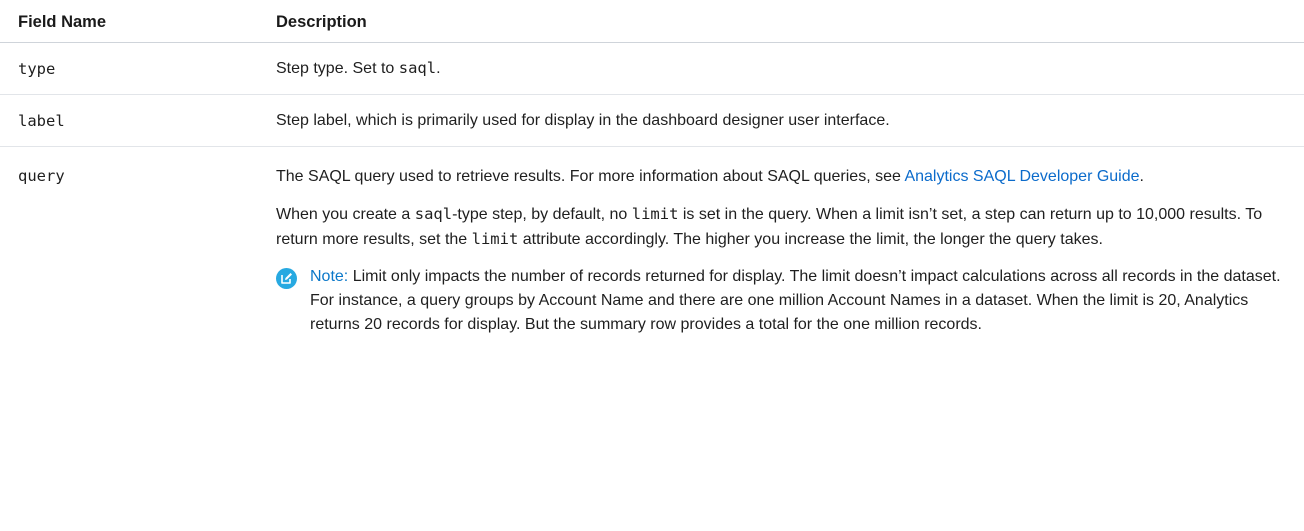  I want to click on query-p2-code-limit-attr: limit, so click(495, 239).